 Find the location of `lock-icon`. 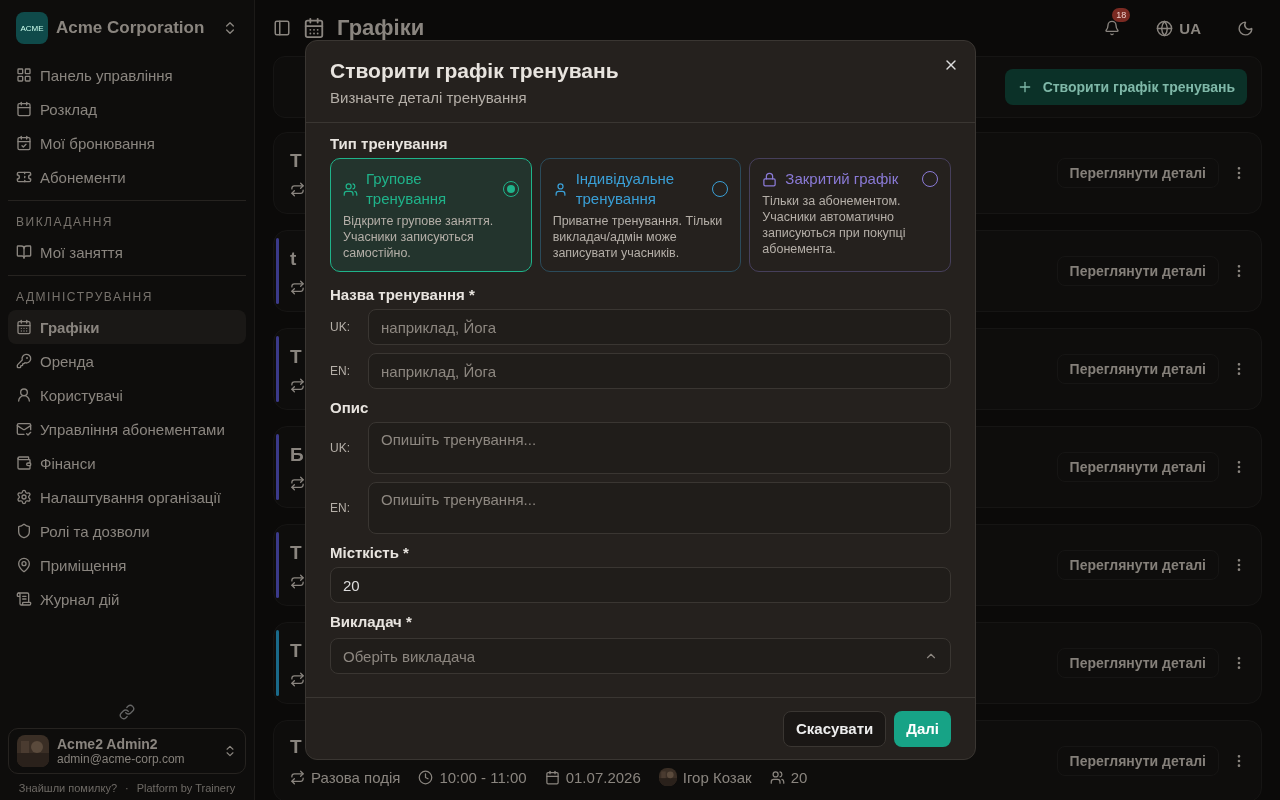

lock-icon is located at coordinates (770, 179).